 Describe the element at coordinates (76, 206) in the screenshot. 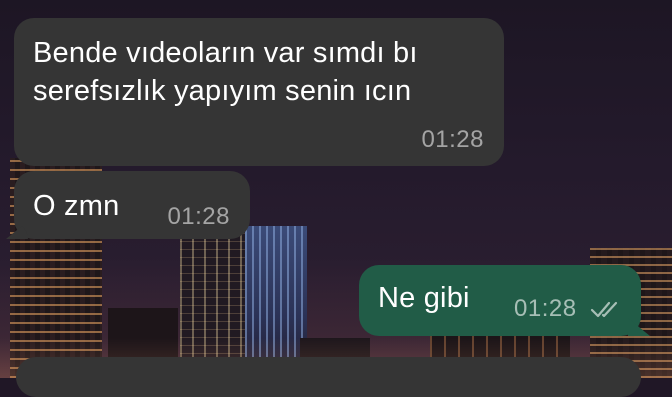

I see `message-text: O zmn` at that location.